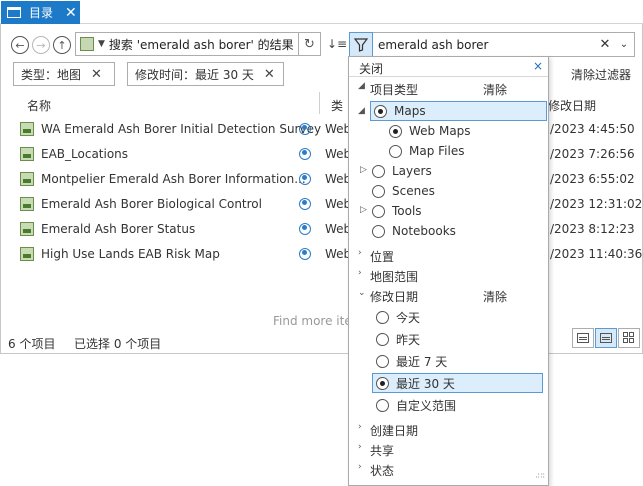 The width and height of the screenshot is (643, 486). What do you see at coordinates (452, 111) in the screenshot?
I see `option-maps: ◢ Maps` at bounding box center [452, 111].